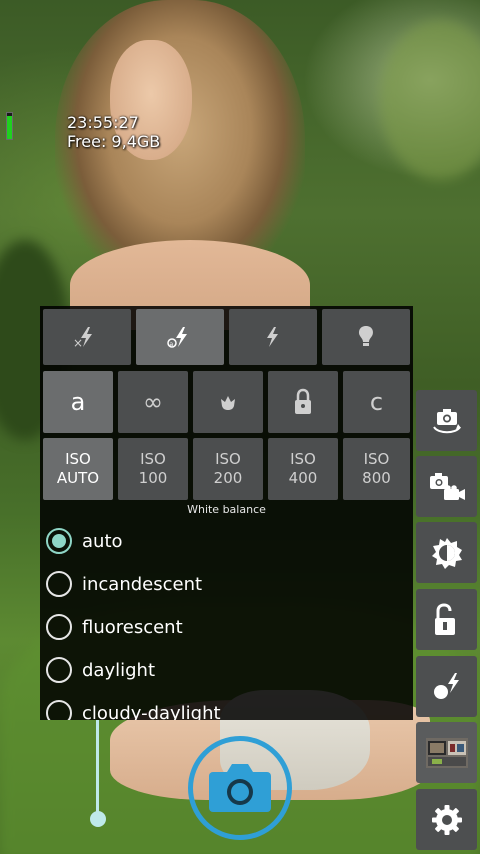 The image size is (480, 854). Describe the element at coordinates (376, 459) in the screenshot. I see `iso-800-line1: ISO` at that location.